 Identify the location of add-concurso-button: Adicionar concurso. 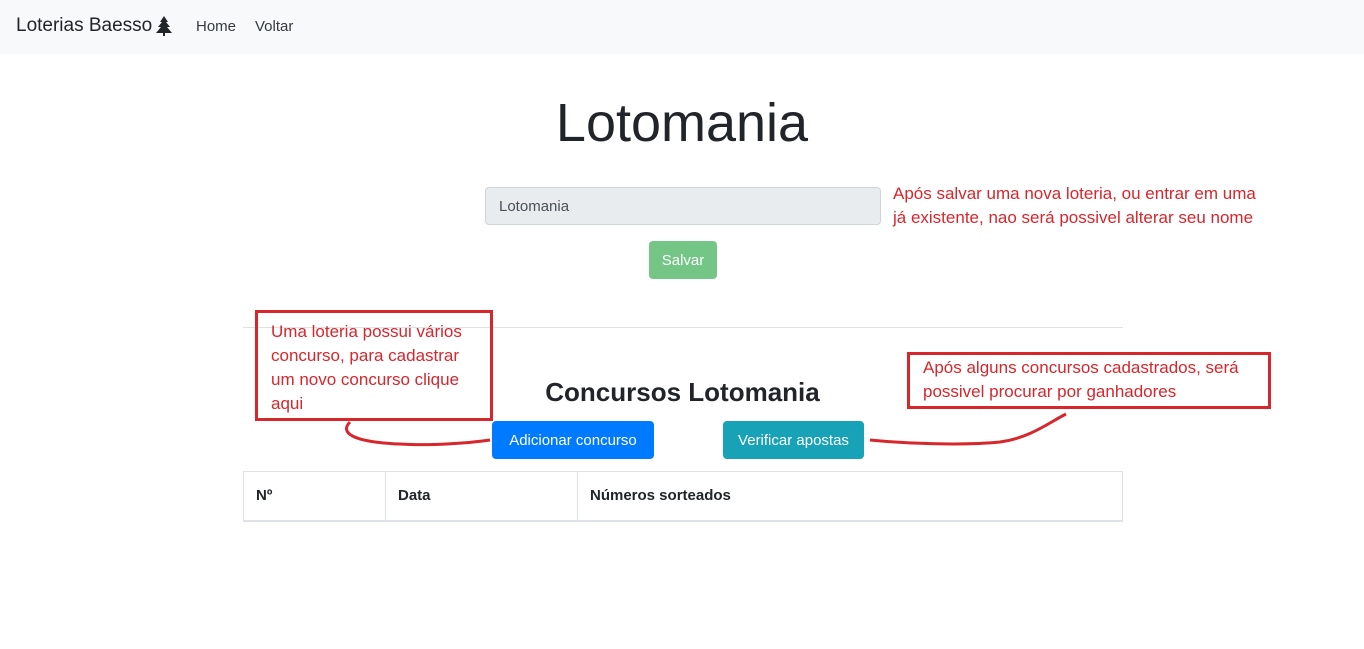
(573, 440).